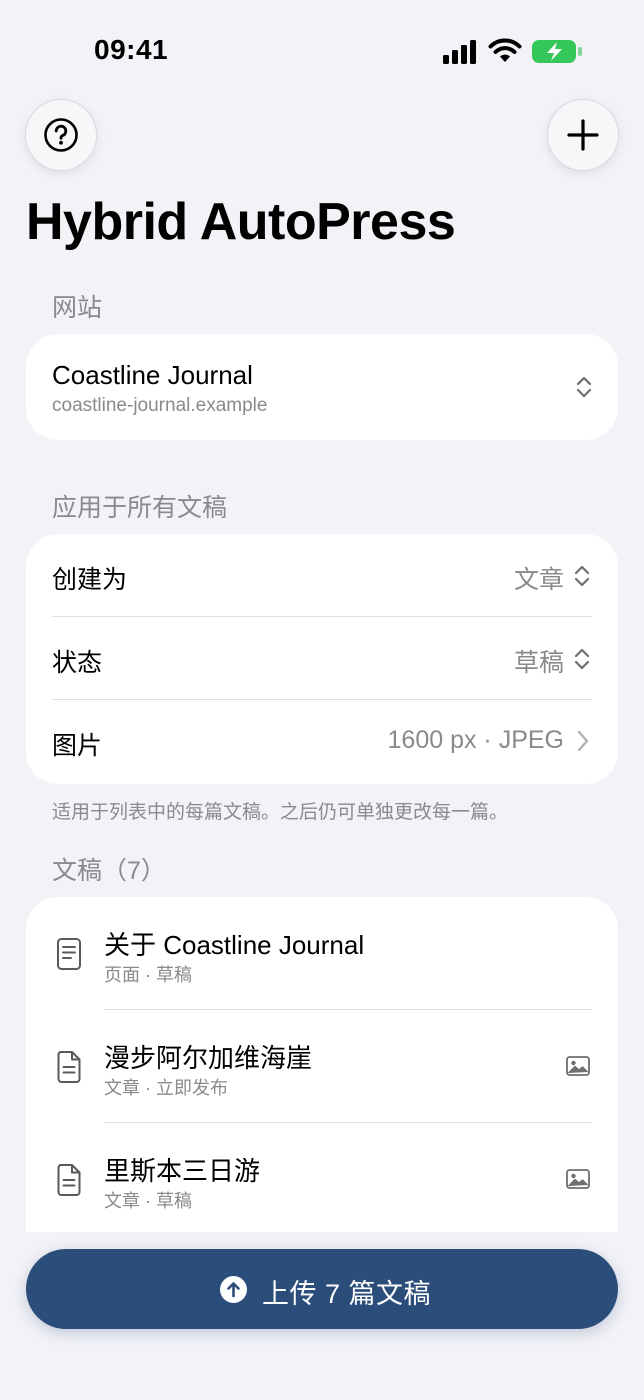  What do you see at coordinates (233, 1289) in the screenshot?
I see `arrow-up-circle-icon` at bounding box center [233, 1289].